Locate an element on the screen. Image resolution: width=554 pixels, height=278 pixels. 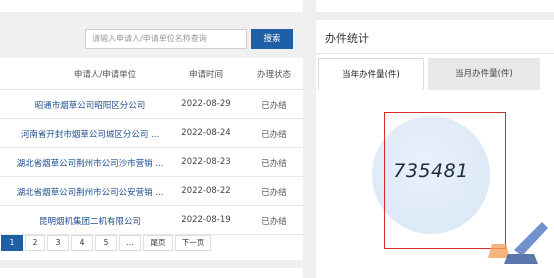
divider is located at coordinates (435, 53).